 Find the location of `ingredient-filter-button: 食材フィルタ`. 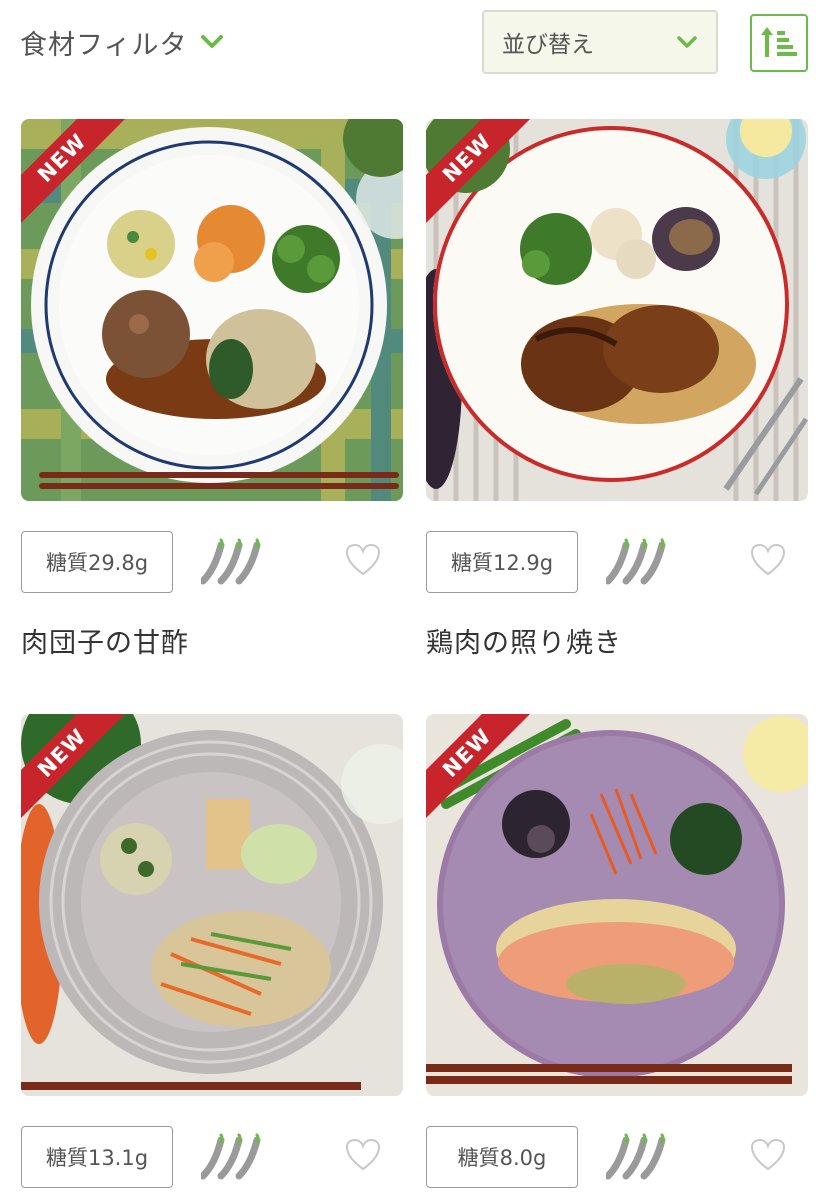

ingredient-filter-button: 食材フィルタ is located at coordinates (122, 42).